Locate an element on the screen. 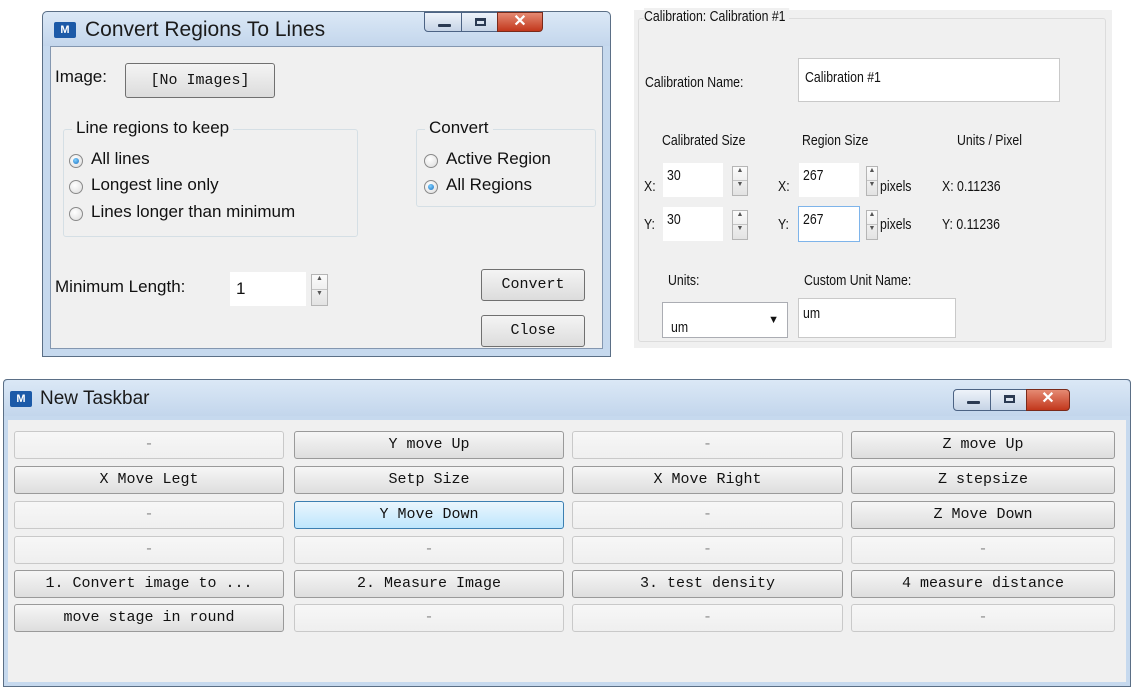 This screenshot has height=690, width=1132. y-region-value: 267 is located at coordinates (813, 219).